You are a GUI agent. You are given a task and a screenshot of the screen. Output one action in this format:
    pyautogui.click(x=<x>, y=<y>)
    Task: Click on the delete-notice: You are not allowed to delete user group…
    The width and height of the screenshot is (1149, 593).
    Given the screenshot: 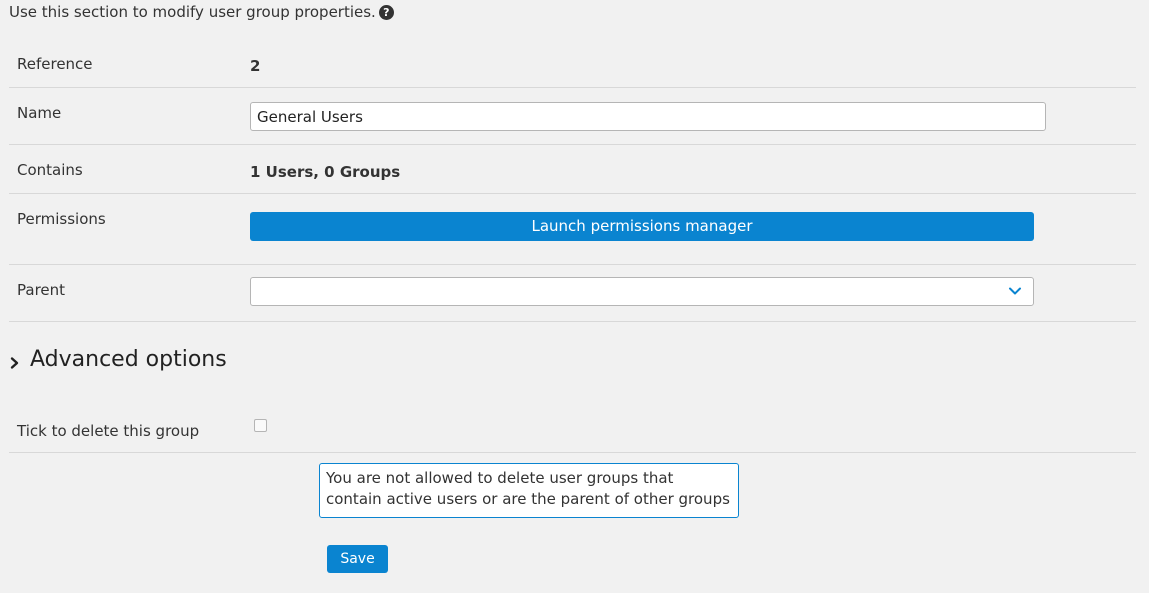 What is the action you would take?
    pyautogui.click(x=529, y=490)
    